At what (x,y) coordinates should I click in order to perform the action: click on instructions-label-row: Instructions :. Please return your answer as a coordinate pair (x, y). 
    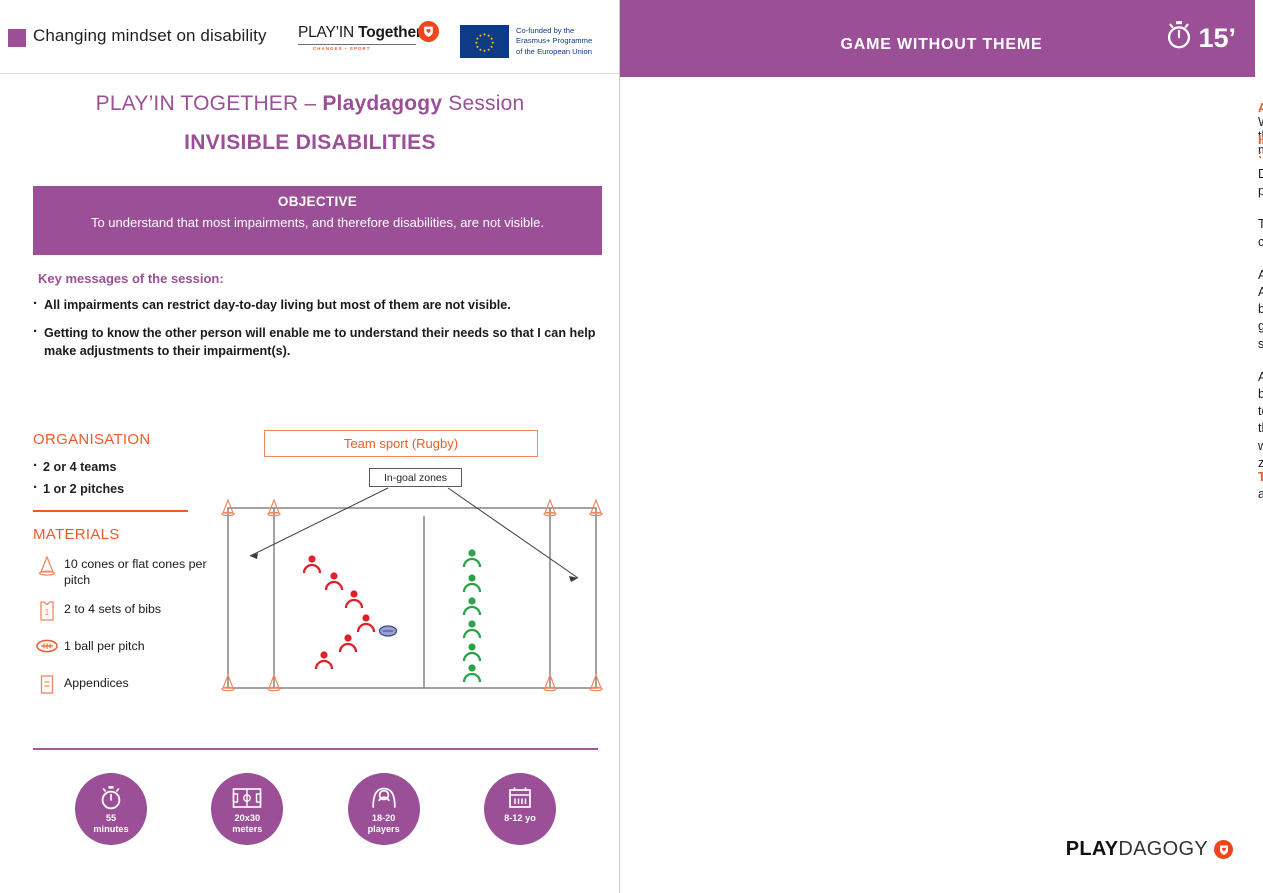
    Looking at the image, I should click on (1260, 147).